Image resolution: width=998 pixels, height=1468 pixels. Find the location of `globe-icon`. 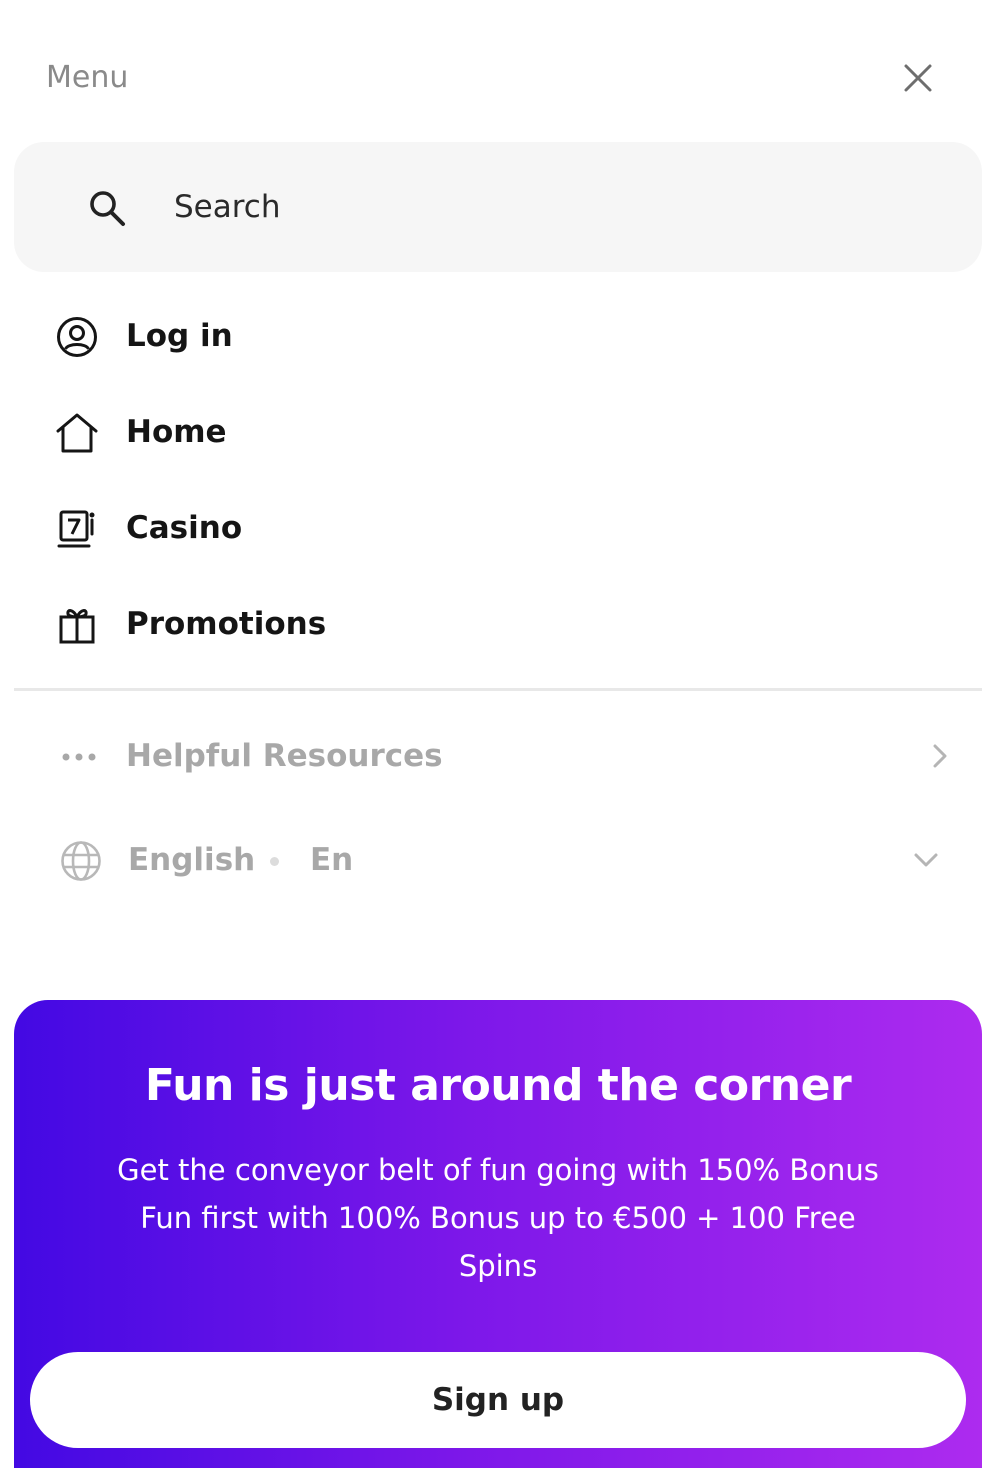

globe-icon is located at coordinates (81, 861).